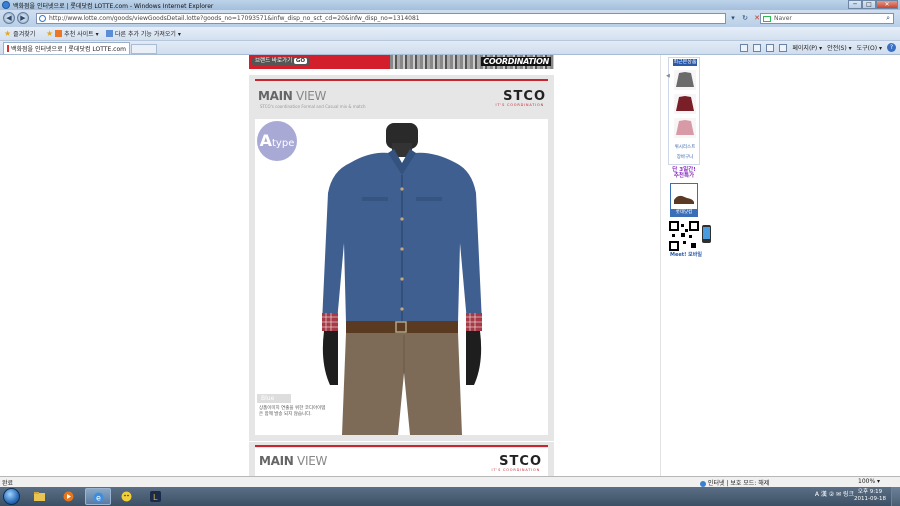 Image resolution: width=900 pixels, height=506 pixels. What do you see at coordinates (98, 496) in the screenshot?
I see `taskbar-internet-explorer: e` at bounding box center [98, 496].